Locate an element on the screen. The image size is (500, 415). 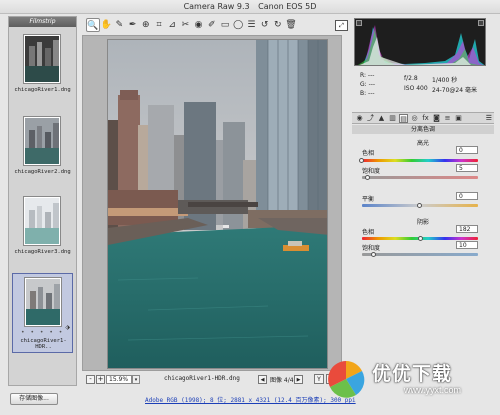
panel-tabs: ◉ ⤴ ▲ ▥ ▤ ◎ fx ◙ ≡ ▣ ☰ is located at coordinates (423, 118).